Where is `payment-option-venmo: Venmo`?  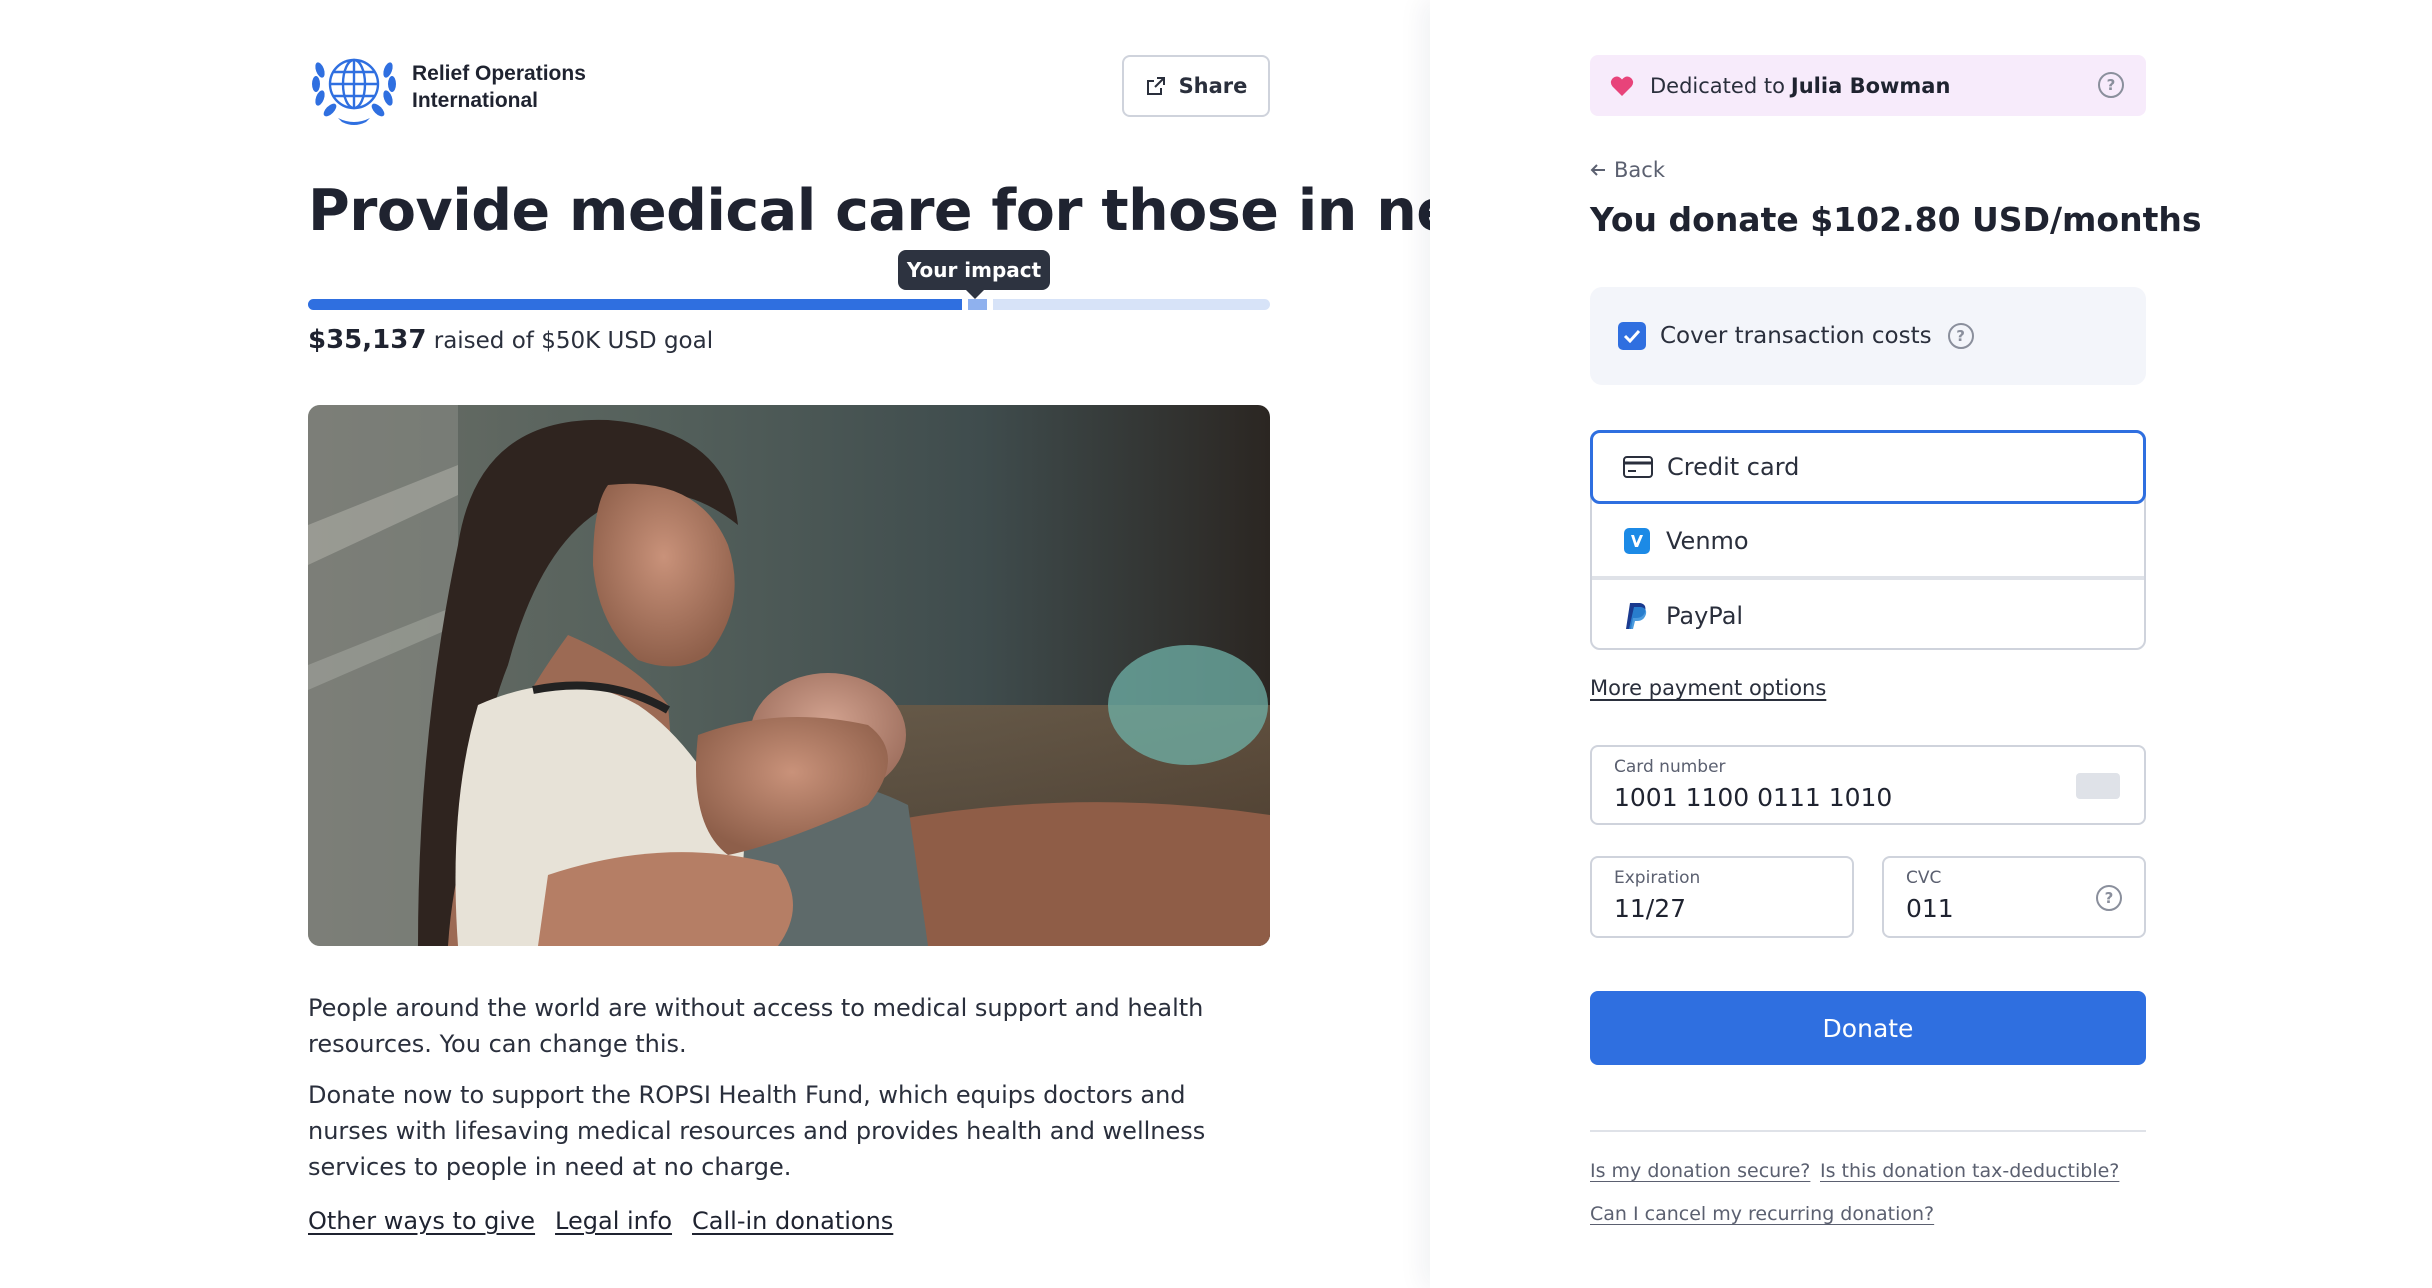 payment-option-venmo: Venmo is located at coordinates (1868, 540).